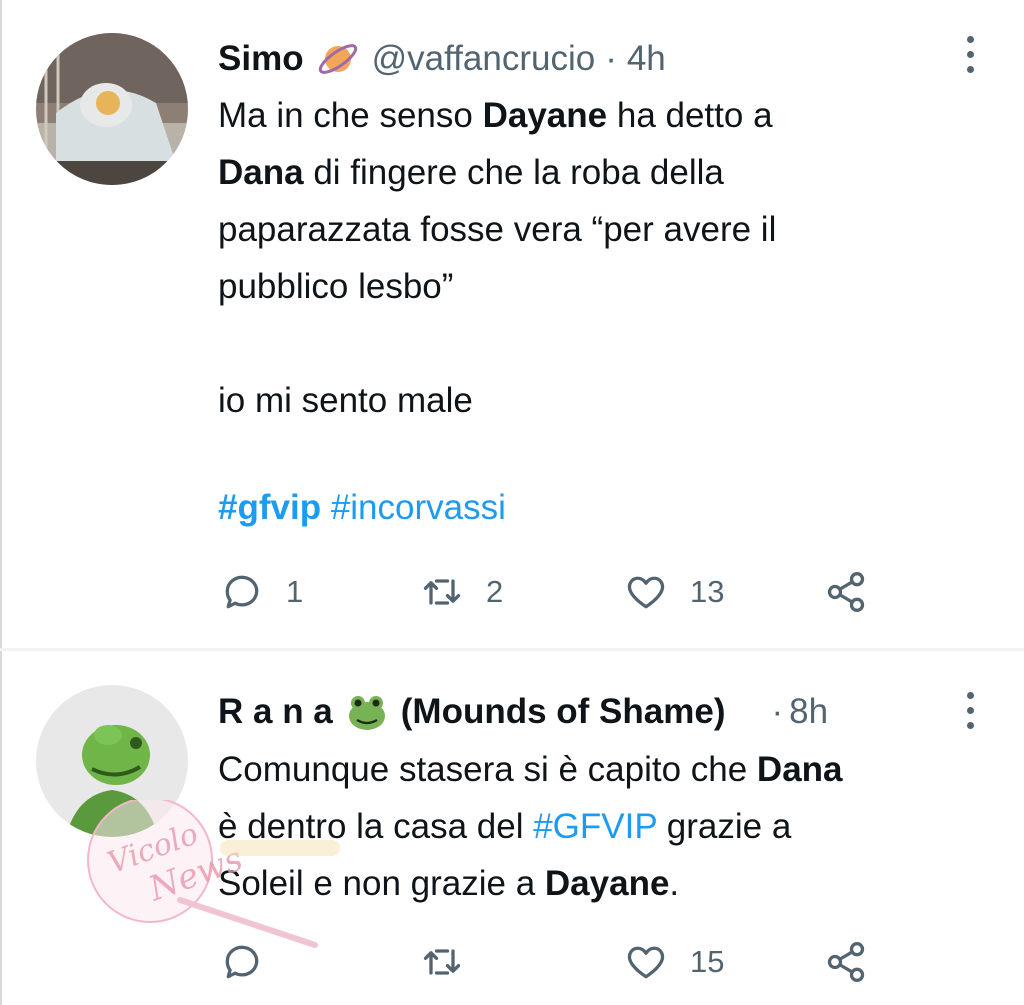 The height and width of the screenshot is (1005, 1024). Describe the element at coordinates (512, 965) in the screenshot. I see `action-bar: 15` at that location.